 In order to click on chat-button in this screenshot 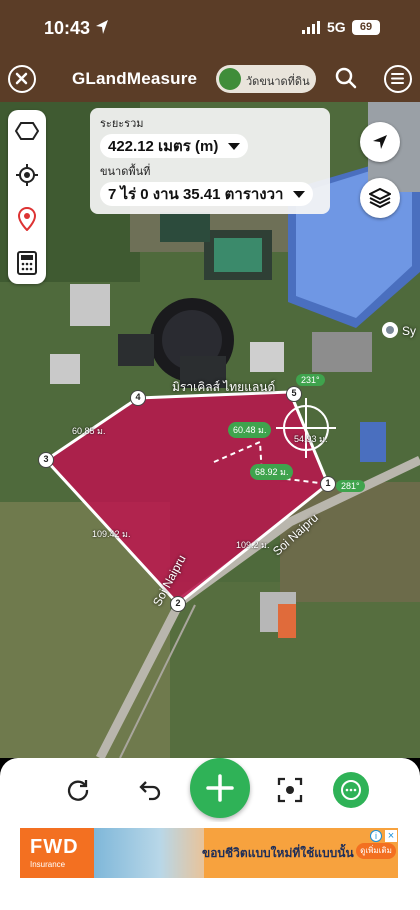, I will do `click(351, 790)`.